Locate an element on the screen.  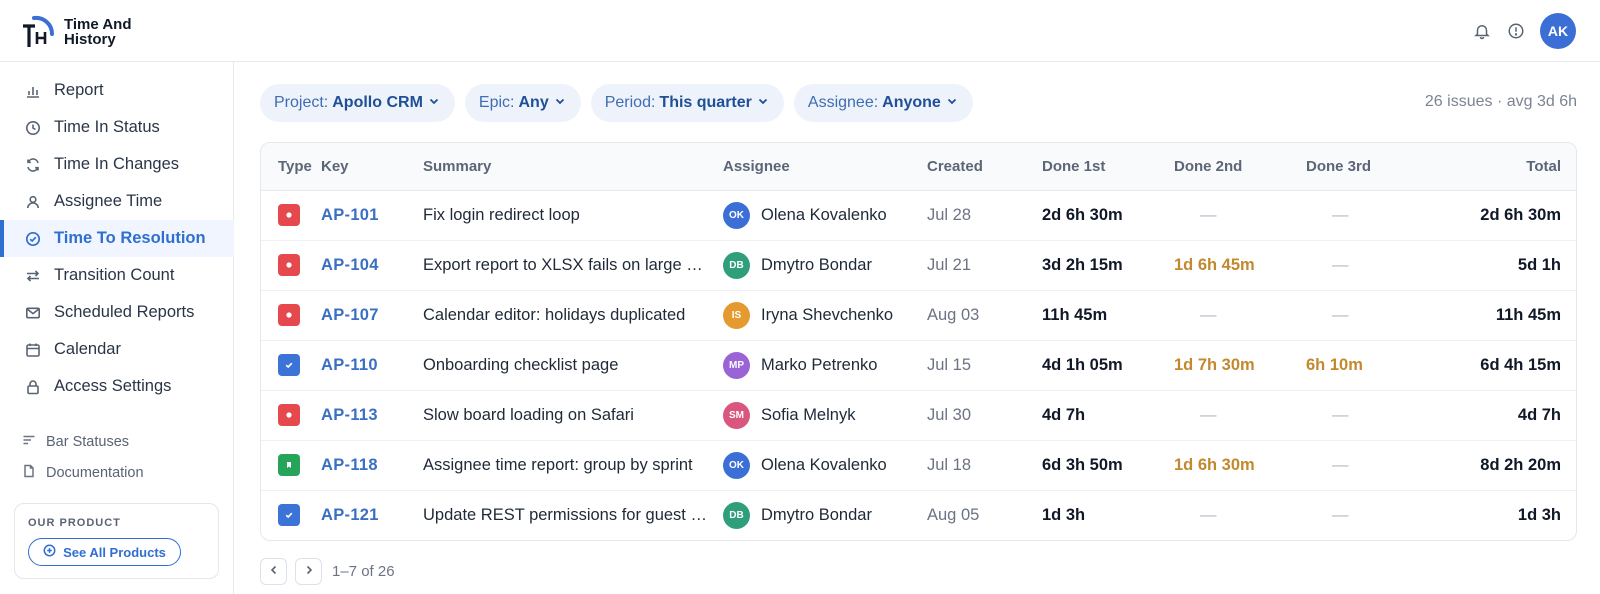
filter-project: Project: Apollo CRM is located at coordinates (357, 103).